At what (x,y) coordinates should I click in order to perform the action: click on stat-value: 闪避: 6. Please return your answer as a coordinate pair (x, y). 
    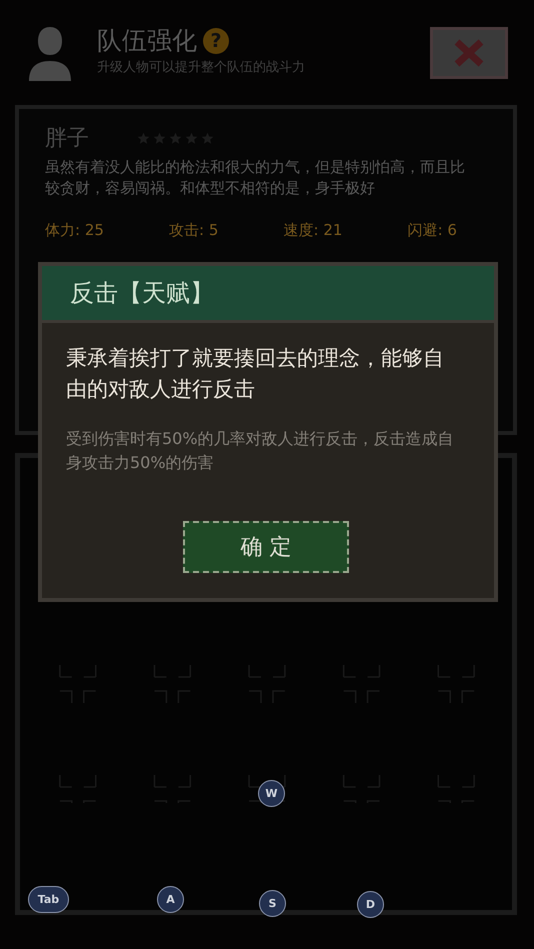
    Looking at the image, I should click on (432, 230).